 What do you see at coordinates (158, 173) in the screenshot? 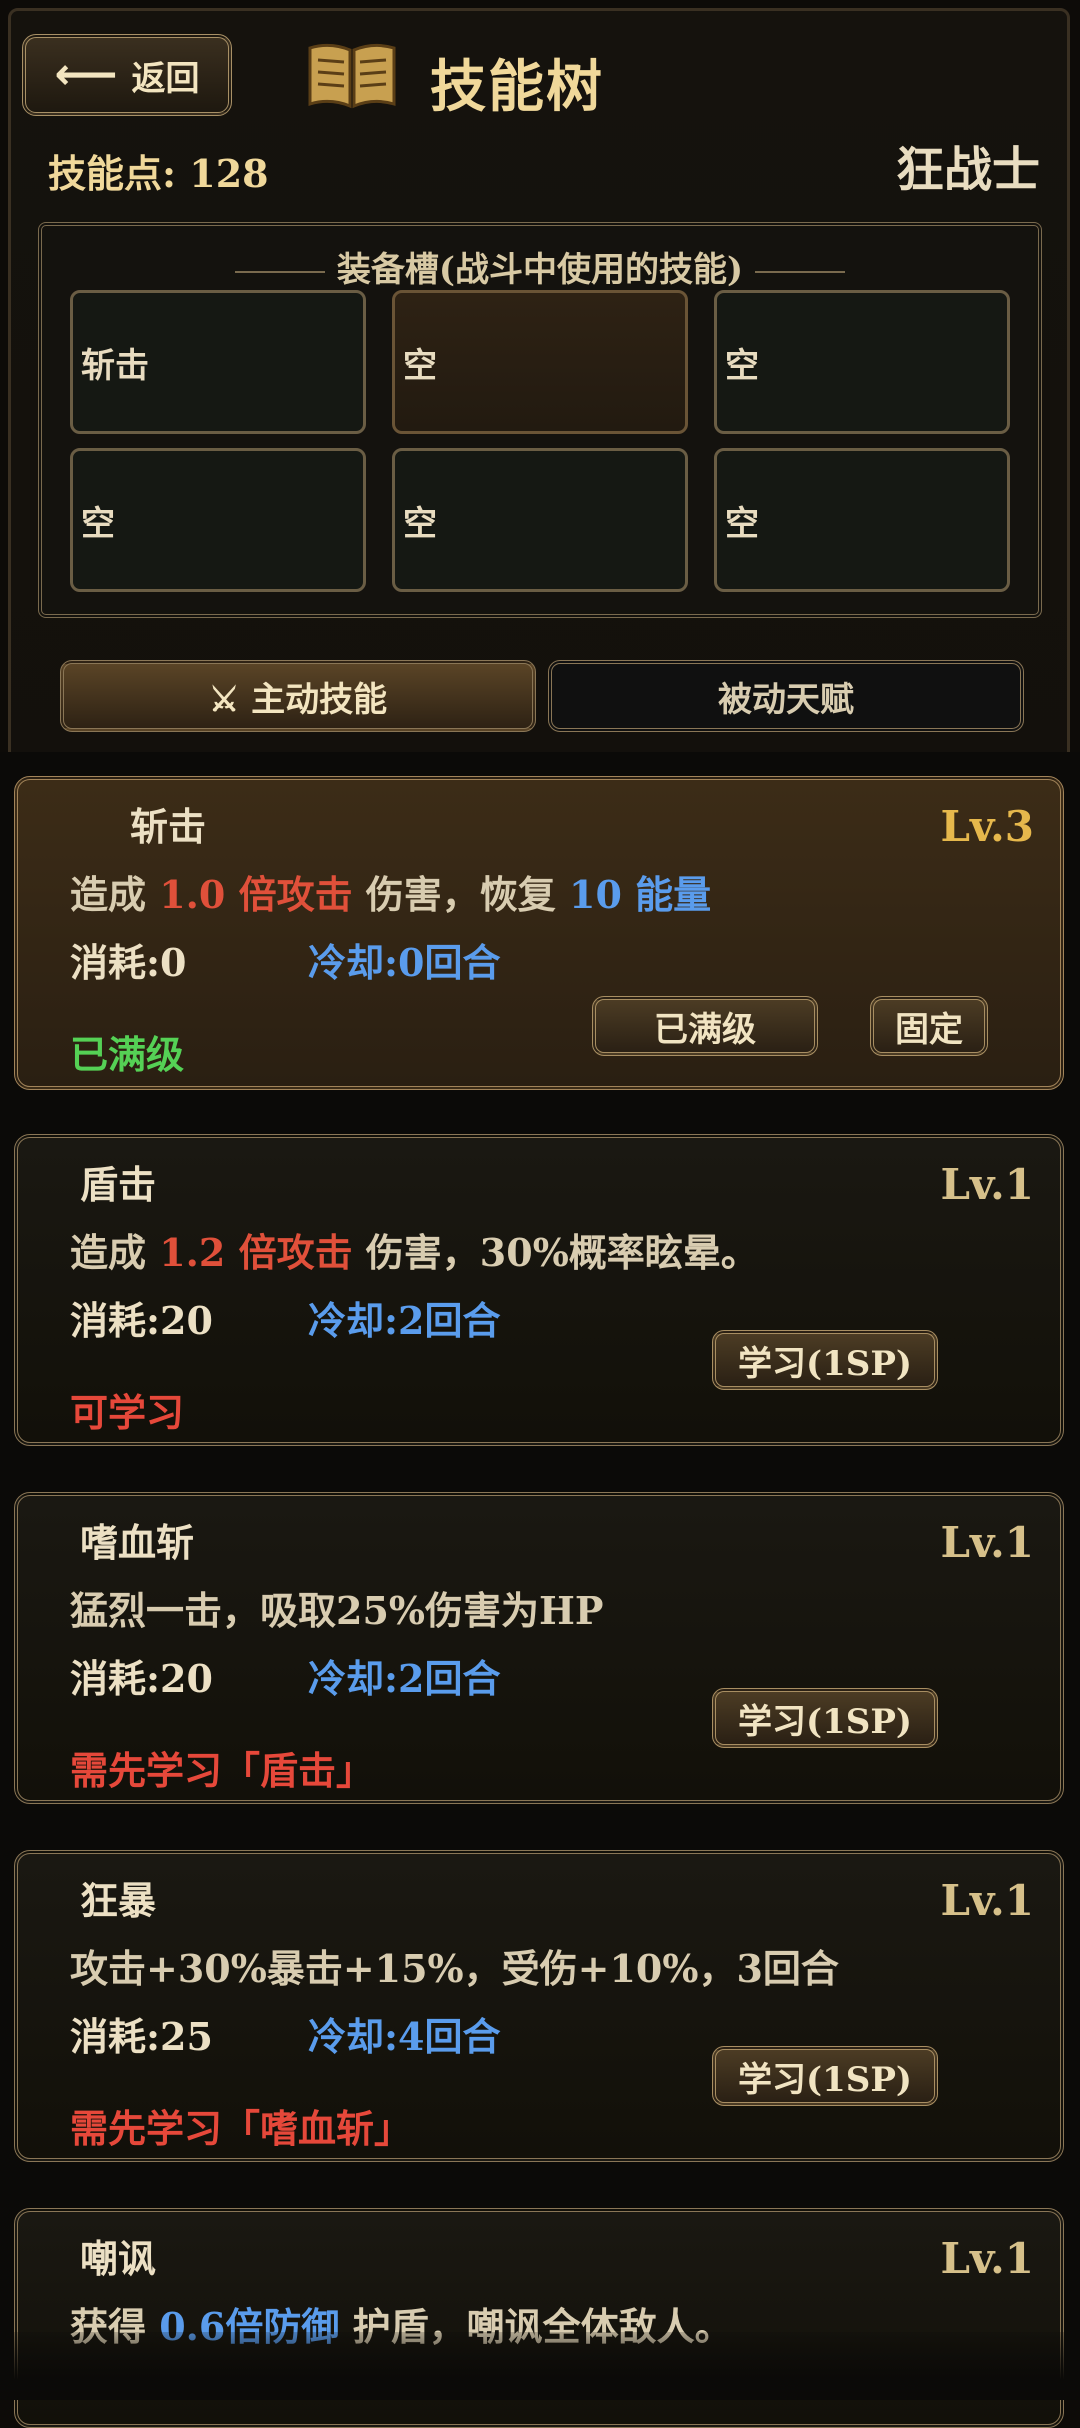
I see `skill-points: 技能点: 128` at bounding box center [158, 173].